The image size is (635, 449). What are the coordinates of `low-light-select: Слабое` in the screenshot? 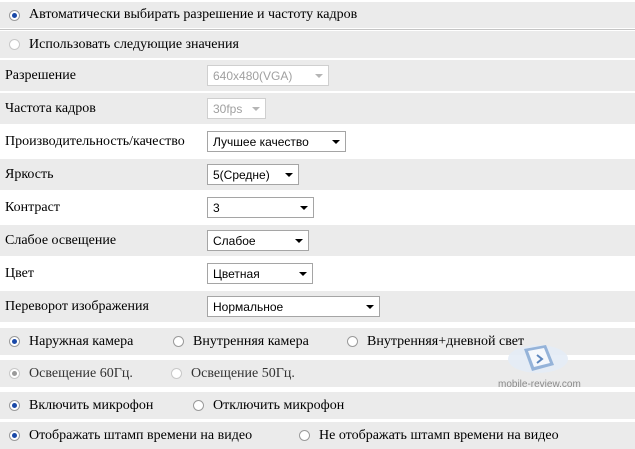 It's located at (258, 240).